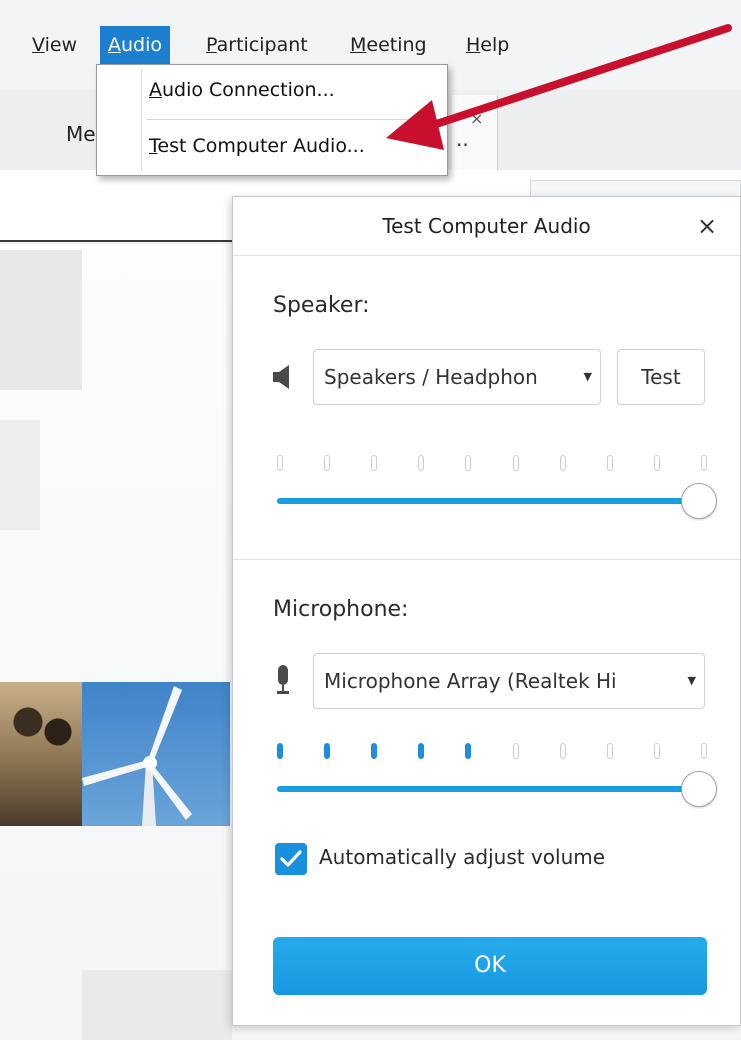 The image size is (741, 1040). Describe the element at coordinates (41, 754) in the screenshot. I see `photo-thumbnail-people` at that location.